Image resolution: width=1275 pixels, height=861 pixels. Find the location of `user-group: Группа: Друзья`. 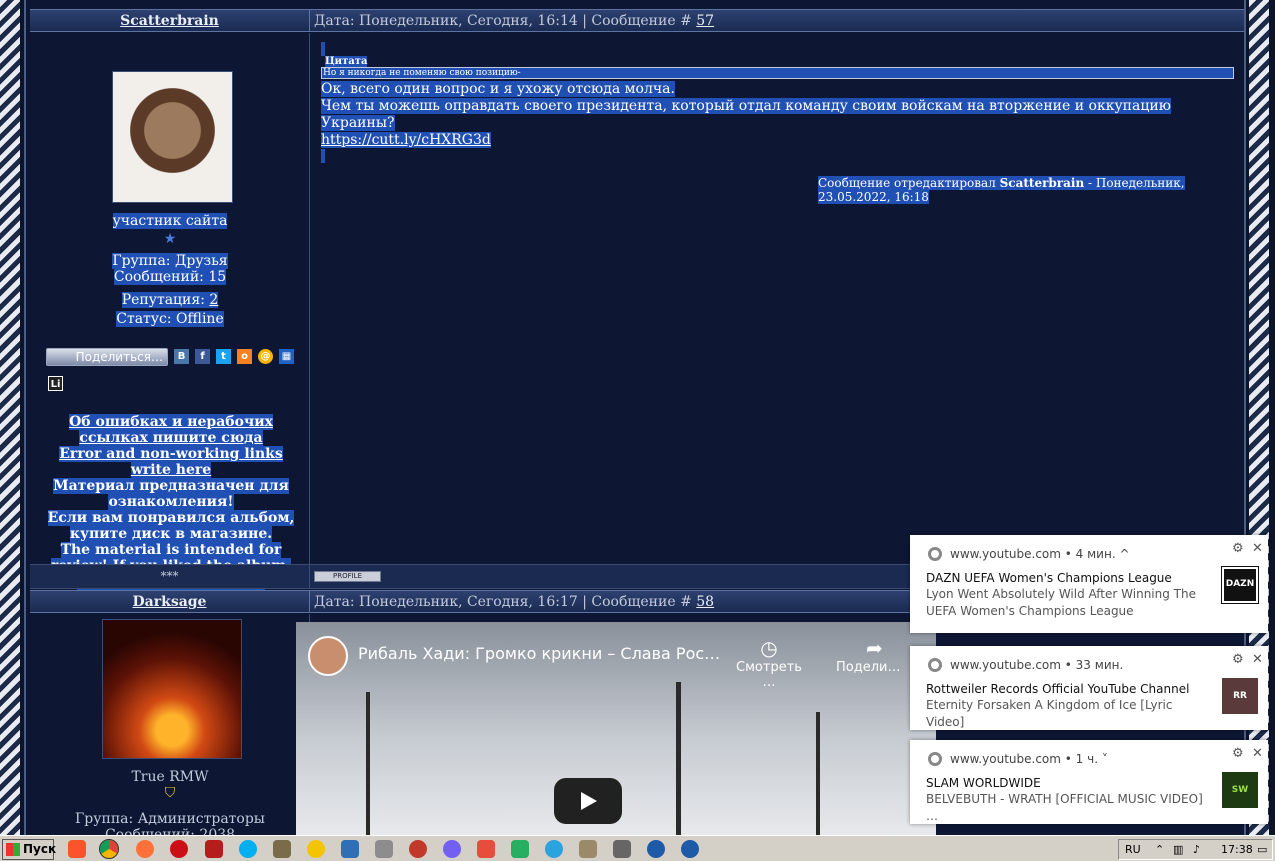

user-group: Группа: Друзья is located at coordinates (170, 261).